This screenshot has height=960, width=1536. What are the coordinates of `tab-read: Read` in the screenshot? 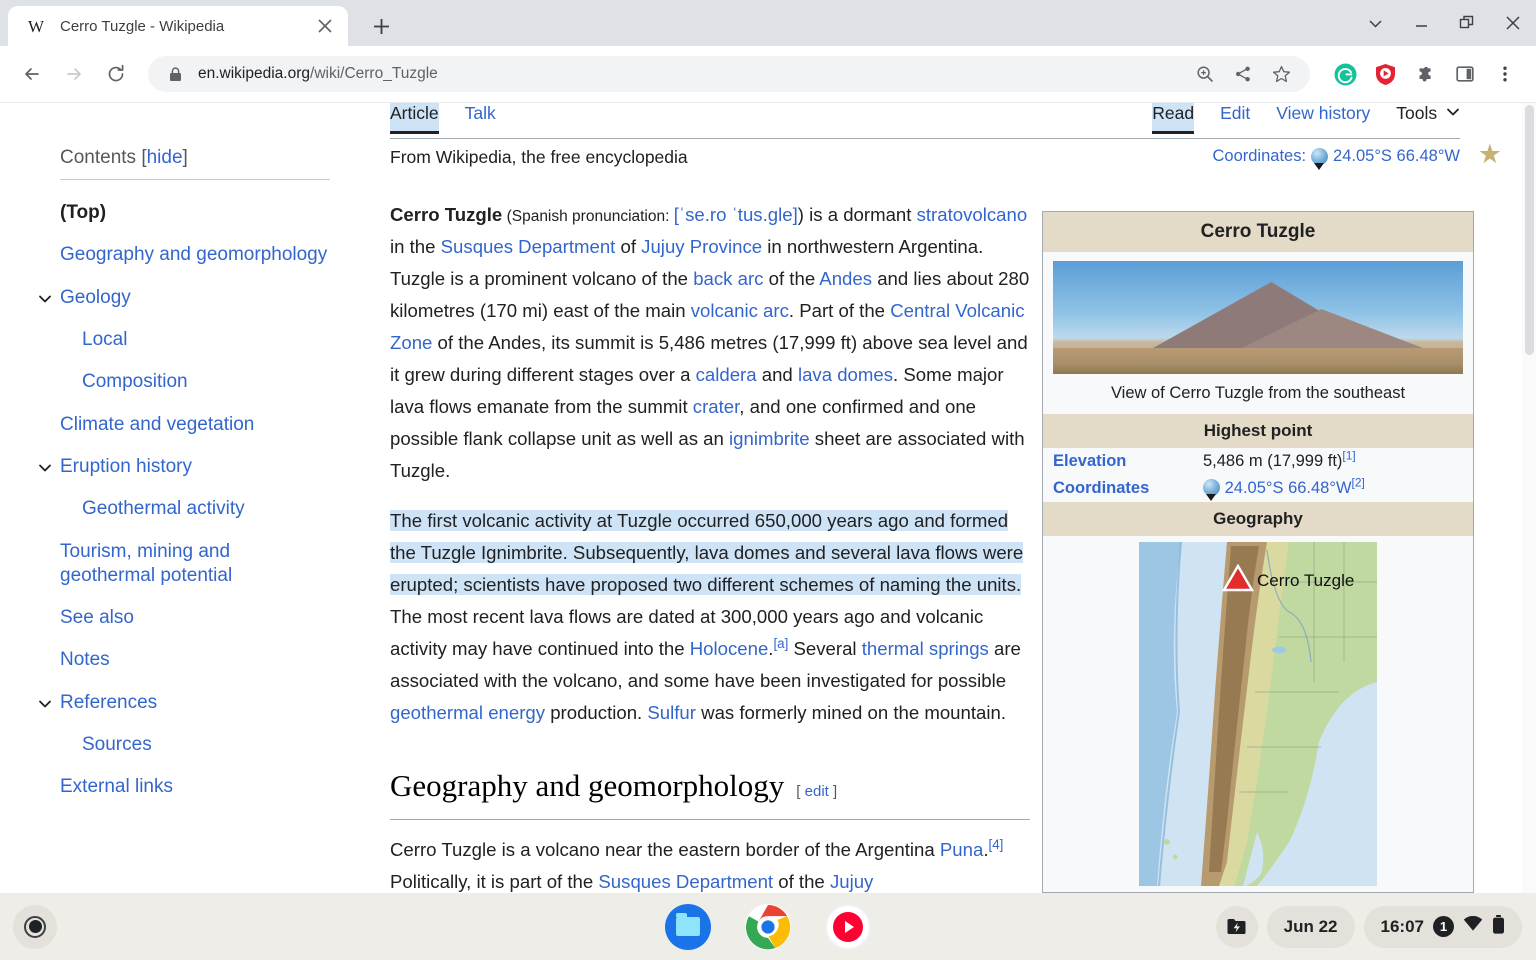 It's located at (1173, 118).